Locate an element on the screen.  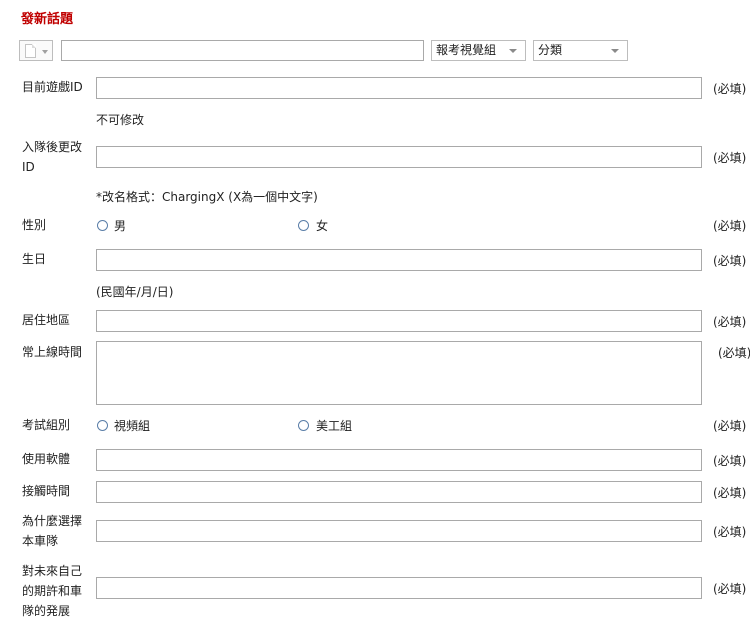
birthday-label: 生日 is located at coordinates (34, 259).